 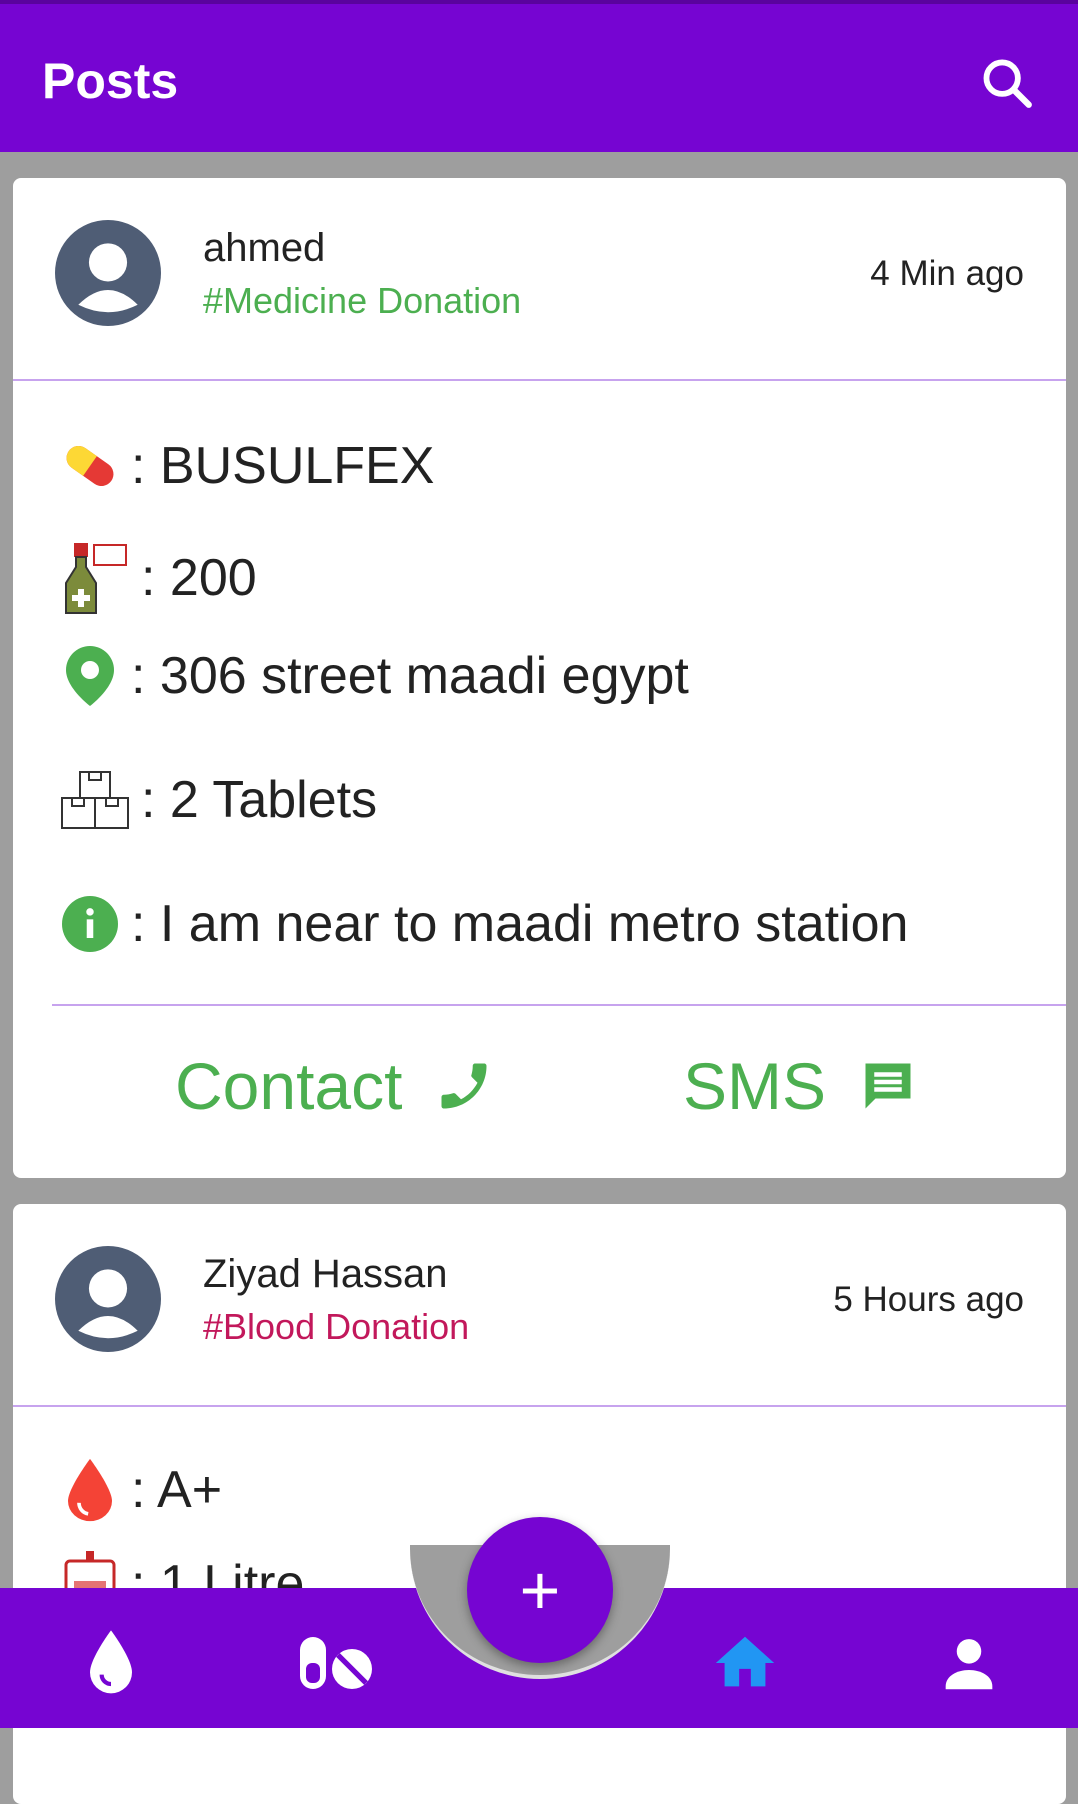 I want to click on pill-icon, so click(x=90, y=466).